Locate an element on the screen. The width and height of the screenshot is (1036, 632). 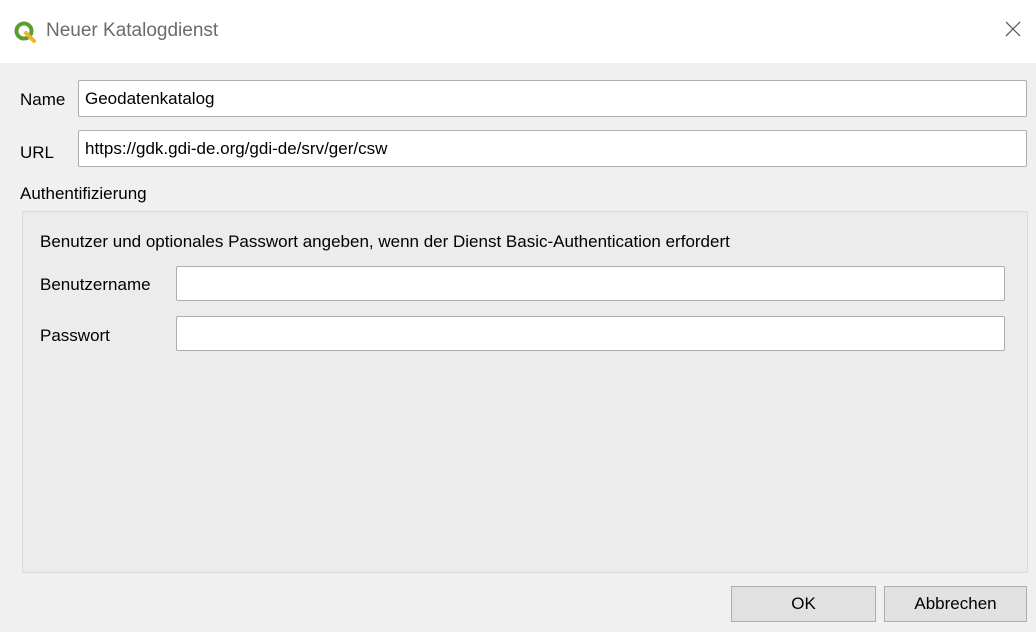
username-input is located at coordinates (590, 283).